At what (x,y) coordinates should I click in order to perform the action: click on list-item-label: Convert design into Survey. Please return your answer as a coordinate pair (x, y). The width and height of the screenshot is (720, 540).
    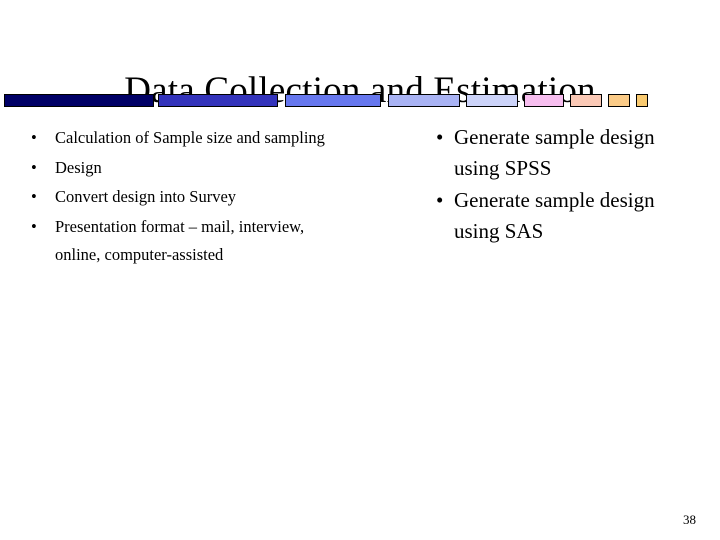
    Looking at the image, I should click on (146, 196).